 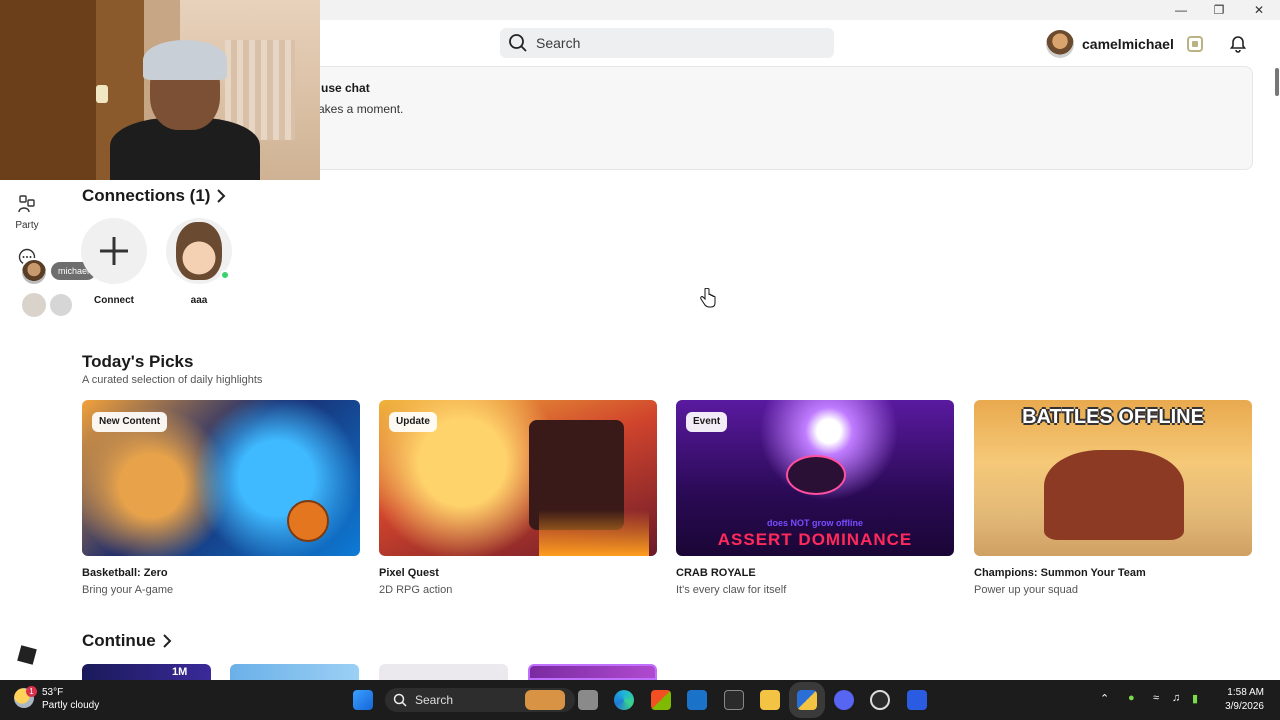 I want to click on more-avatars-icon, so click(x=61, y=305).